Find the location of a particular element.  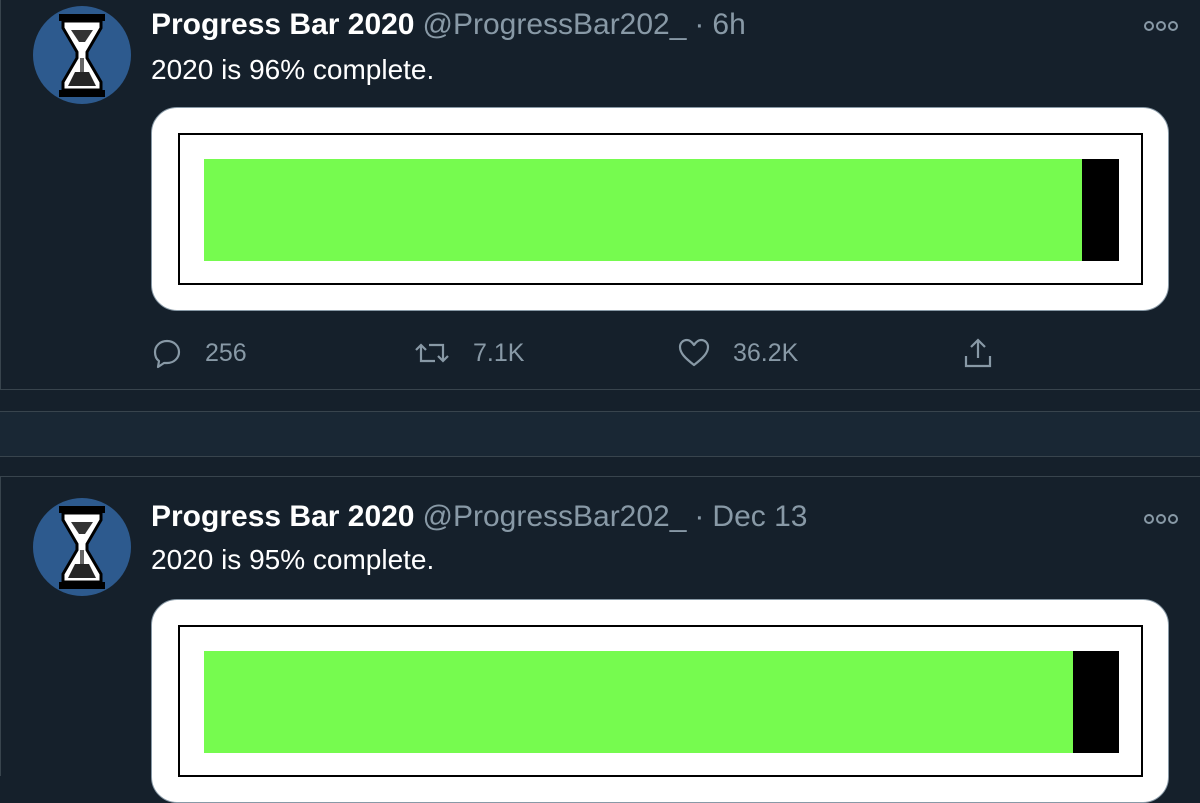

tweet-text: 2020 is 95% complete. is located at coordinates (293, 559).